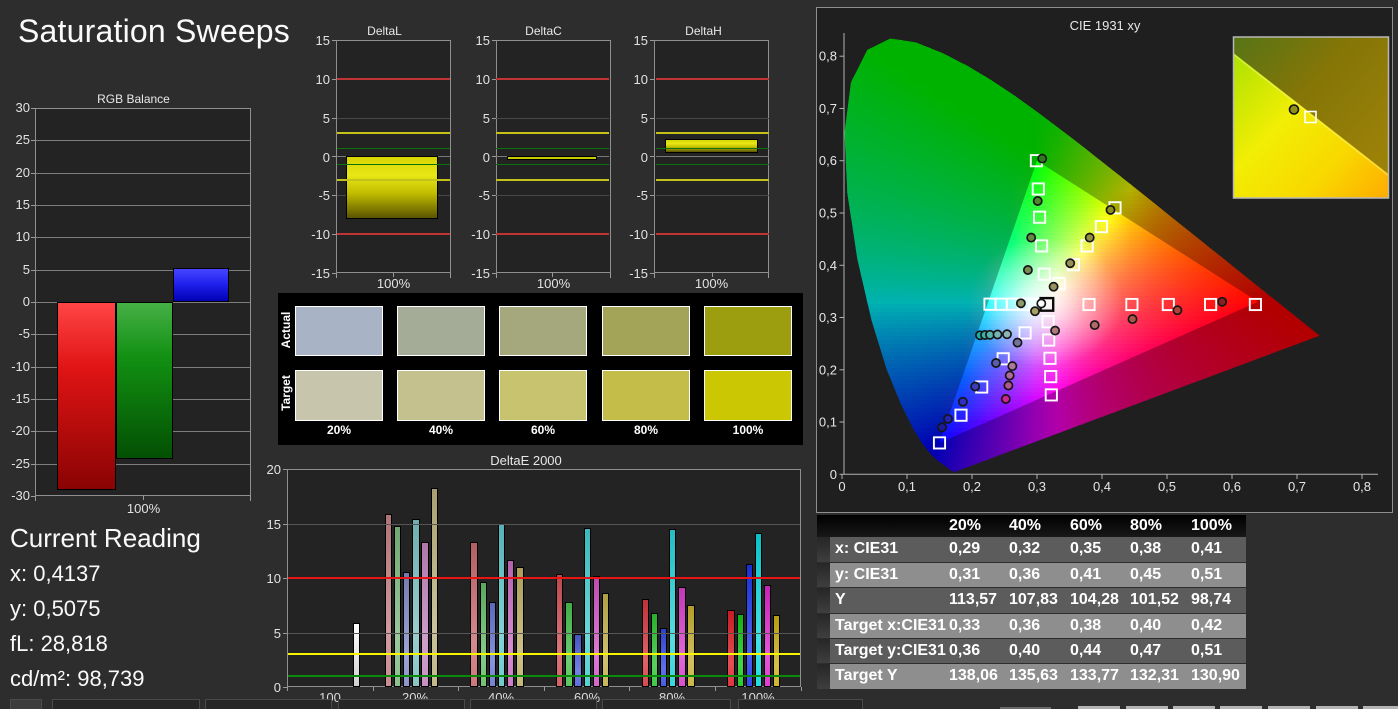 The image size is (1398, 709). Describe the element at coordinates (1105, 25) in the screenshot. I see `svg-text: CIE 1931 xy` at that location.